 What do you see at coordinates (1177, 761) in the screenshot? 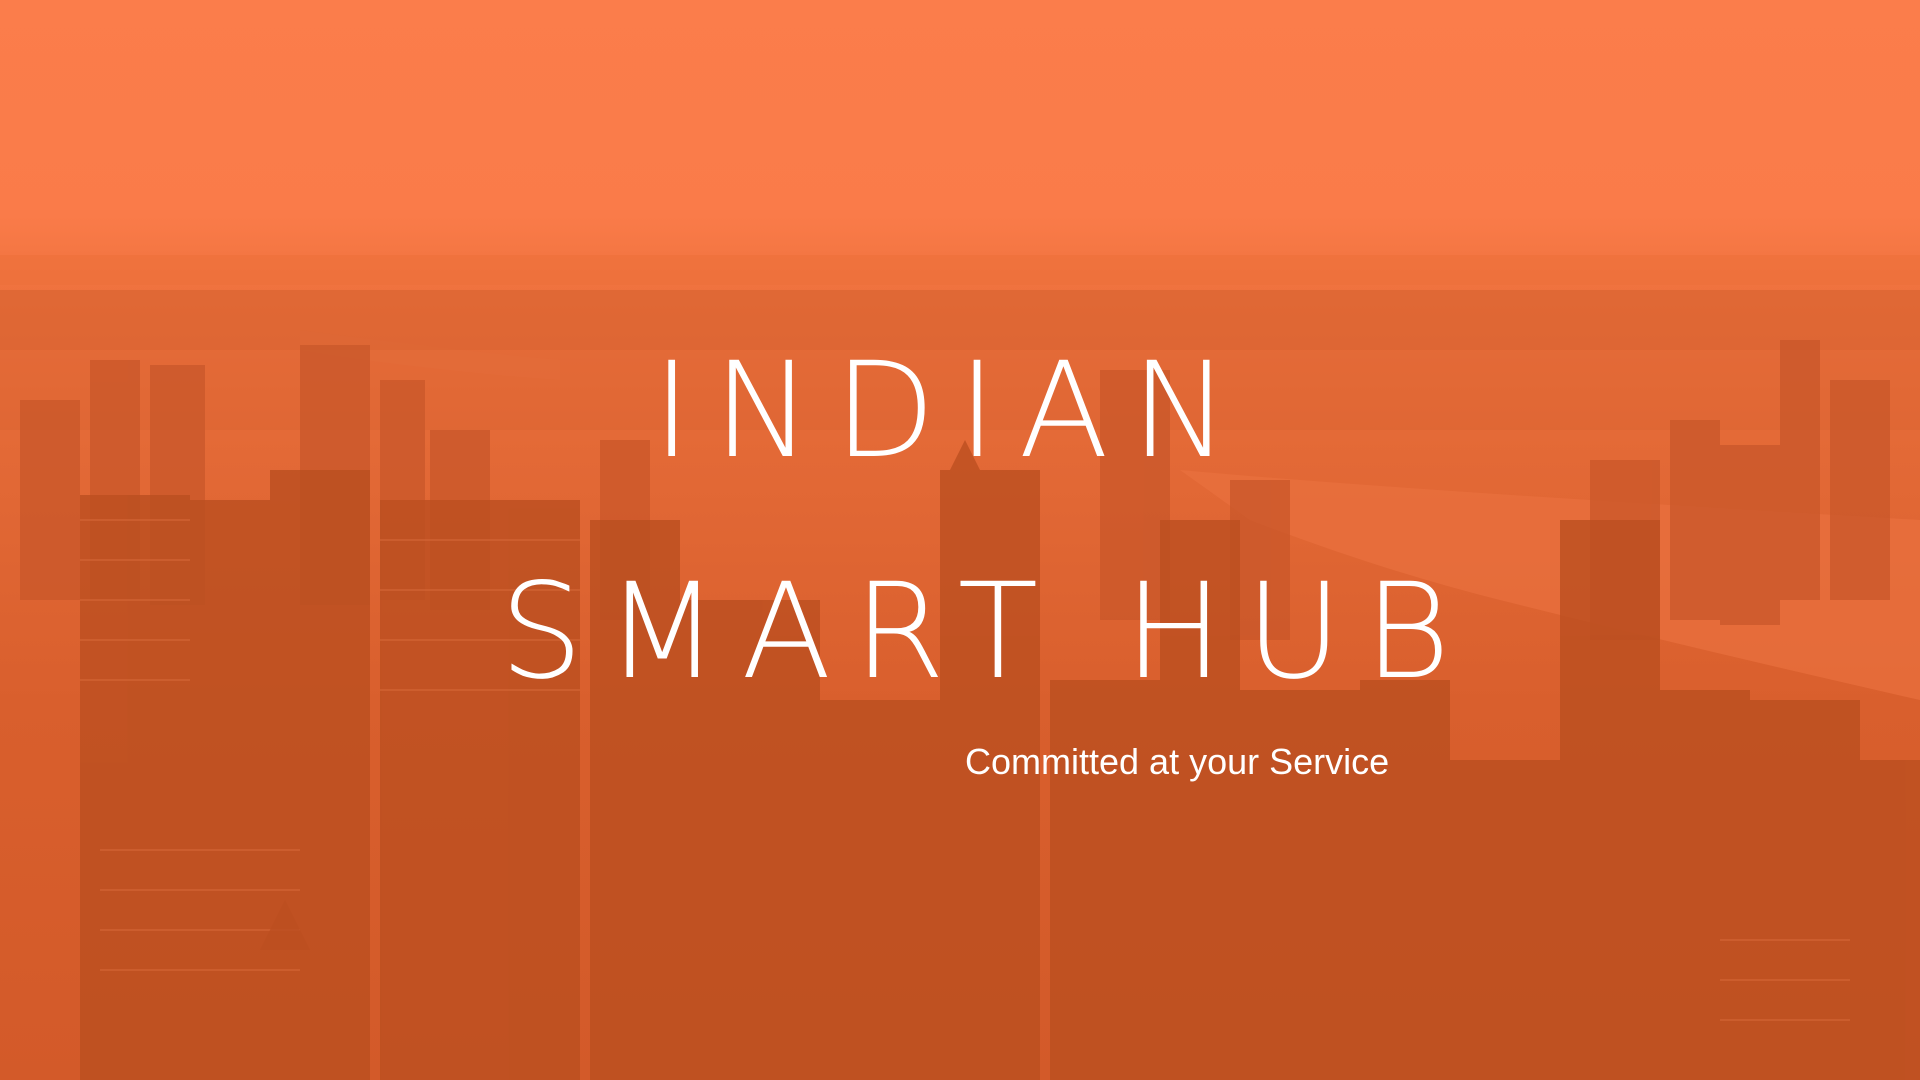
I see `tagline: Committed at your Service` at bounding box center [1177, 761].